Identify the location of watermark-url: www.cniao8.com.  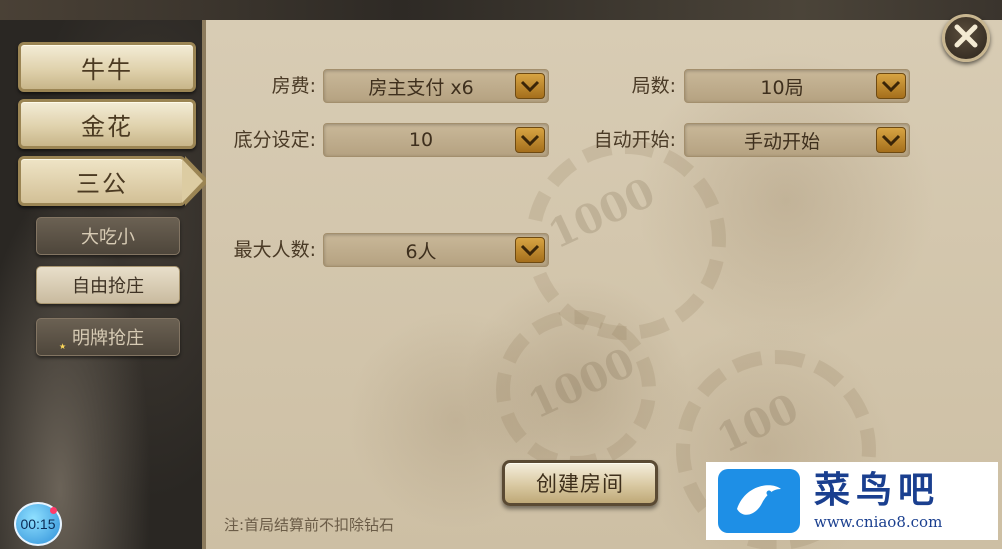
(878, 522).